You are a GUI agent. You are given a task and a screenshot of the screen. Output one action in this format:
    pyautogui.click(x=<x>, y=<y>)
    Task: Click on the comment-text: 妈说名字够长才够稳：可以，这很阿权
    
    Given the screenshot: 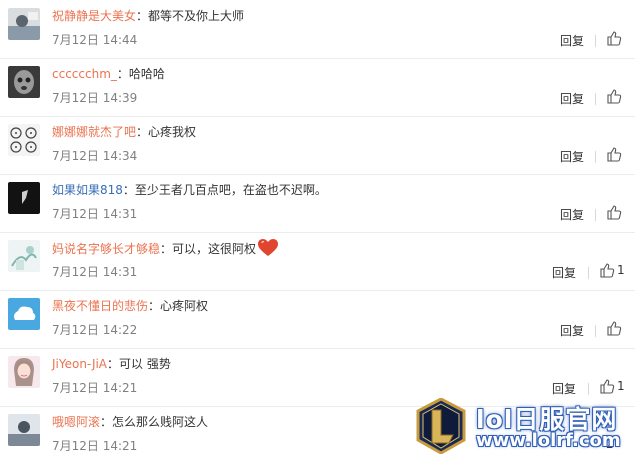 What is the action you would take?
    pyautogui.click(x=165, y=248)
    